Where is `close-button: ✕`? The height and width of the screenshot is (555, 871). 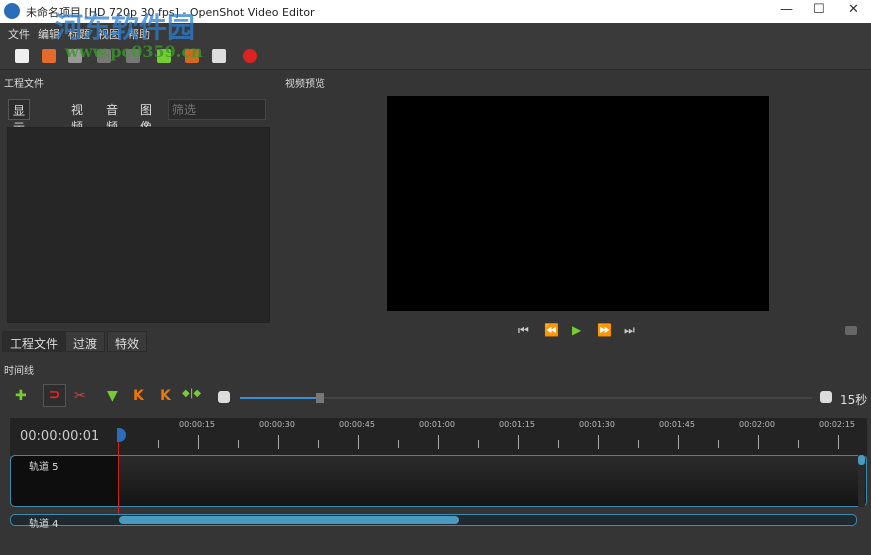
close-button: ✕ is located at coordinates (853, 9).